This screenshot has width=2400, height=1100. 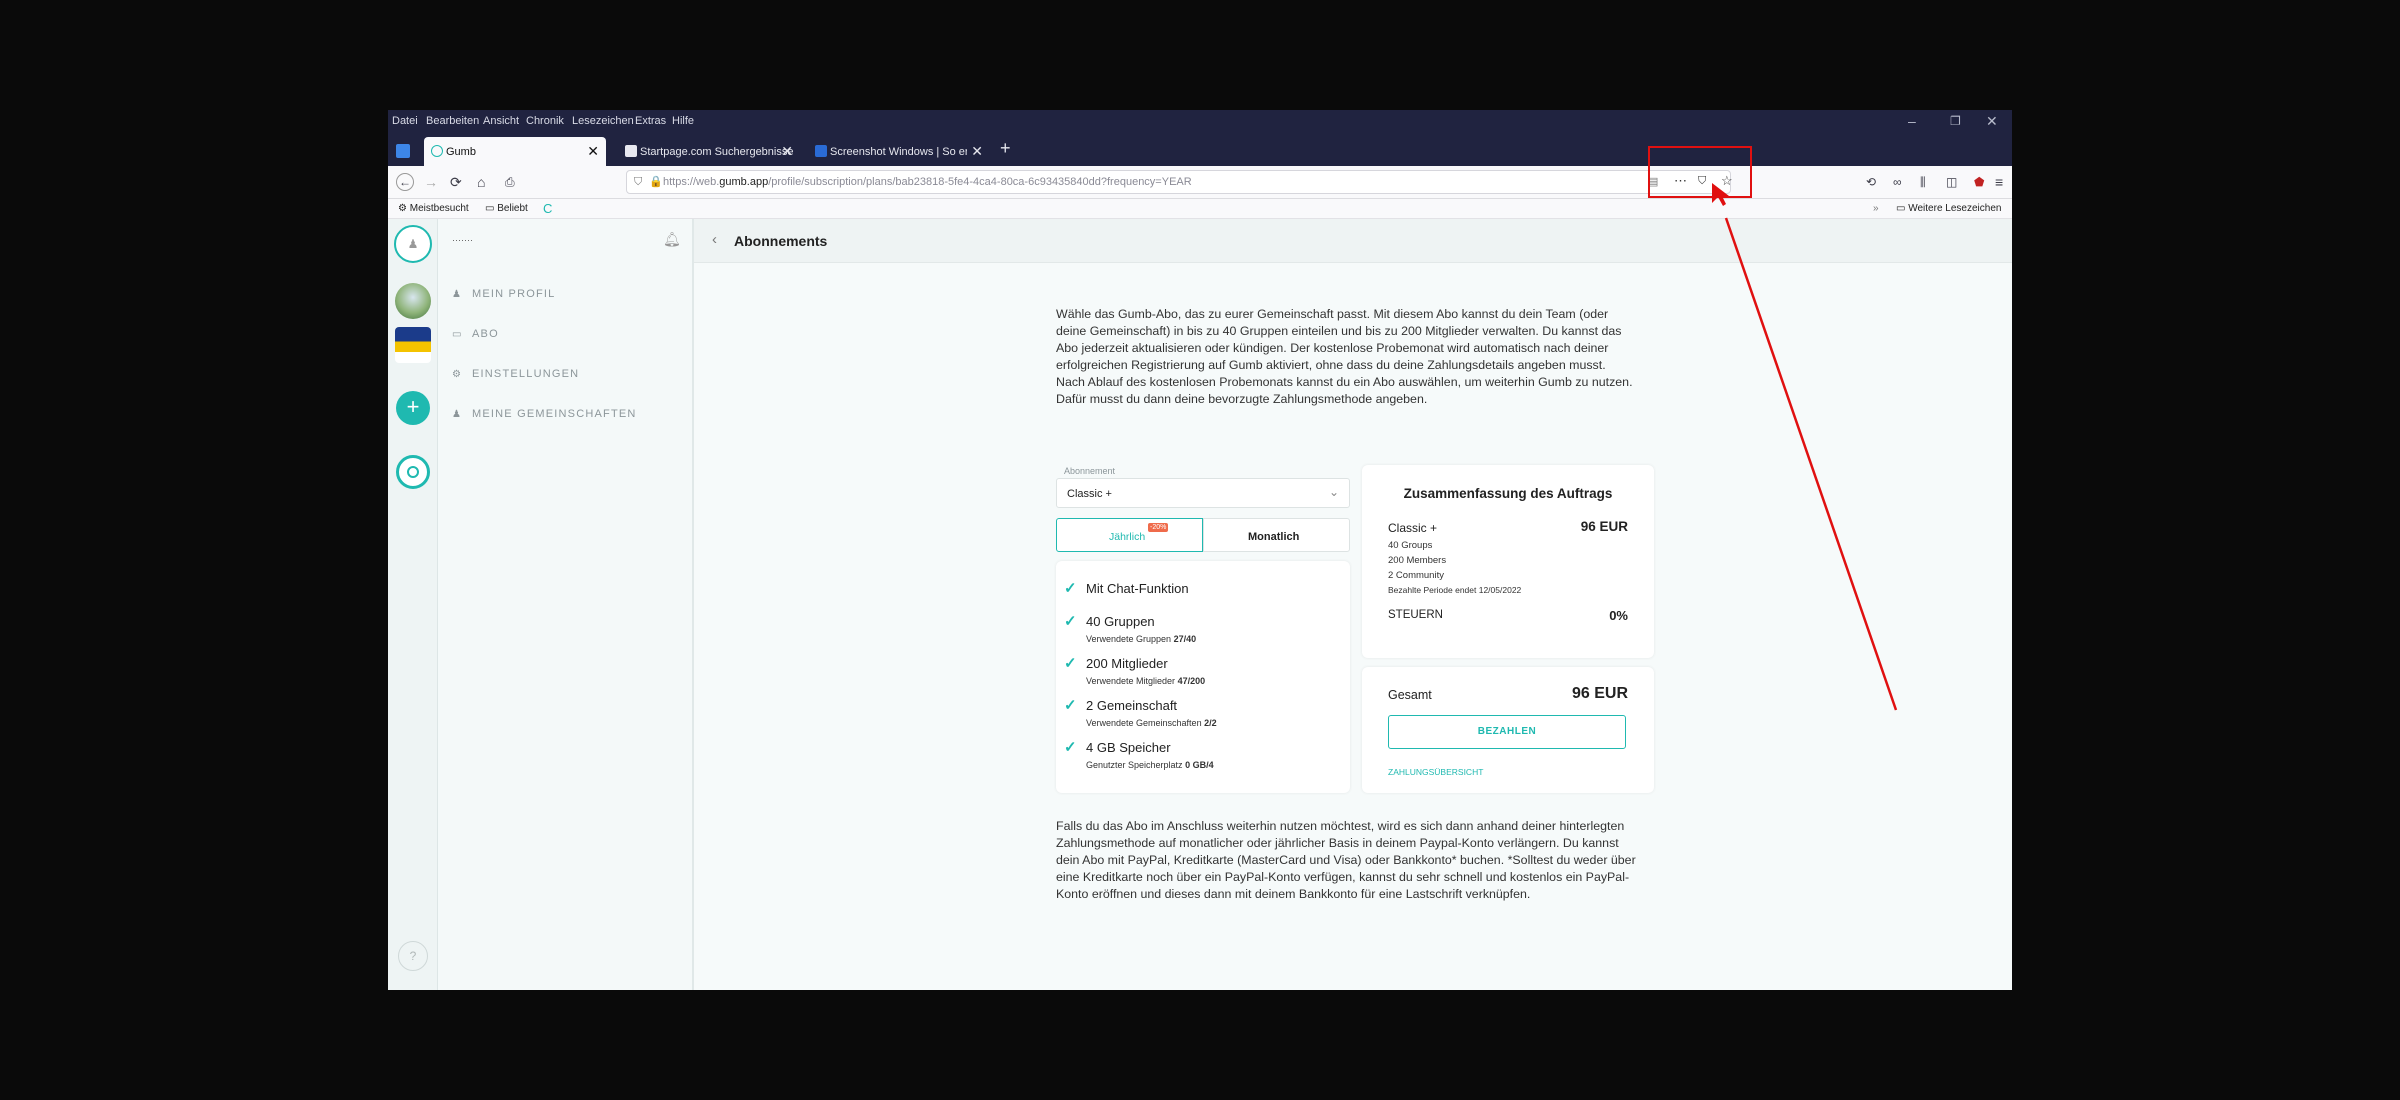 I want to click on annotation-arrow-line, so click(x=1811, y=464).